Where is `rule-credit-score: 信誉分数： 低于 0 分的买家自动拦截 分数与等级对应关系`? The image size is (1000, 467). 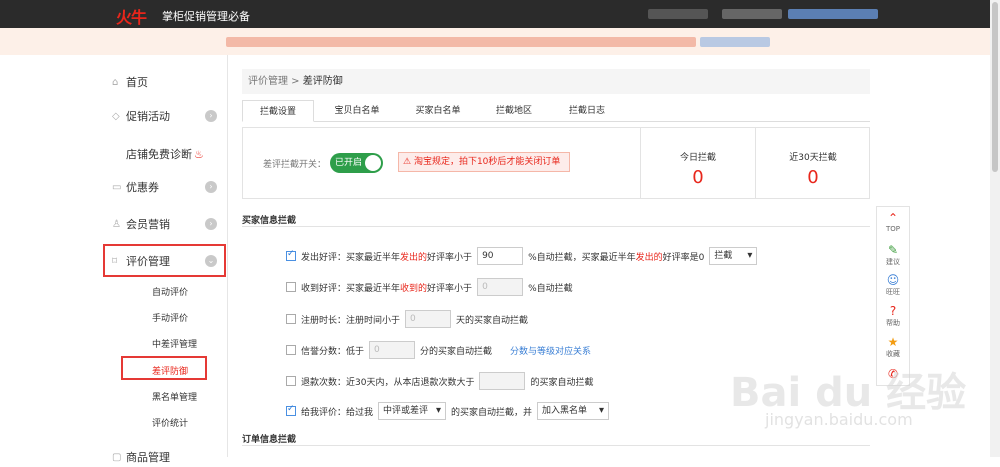
rule-credit-score: 信誉分数： 低于 0 分的买家自动拦截 分数与等级对应关系 is located at coordinates (438, 350).